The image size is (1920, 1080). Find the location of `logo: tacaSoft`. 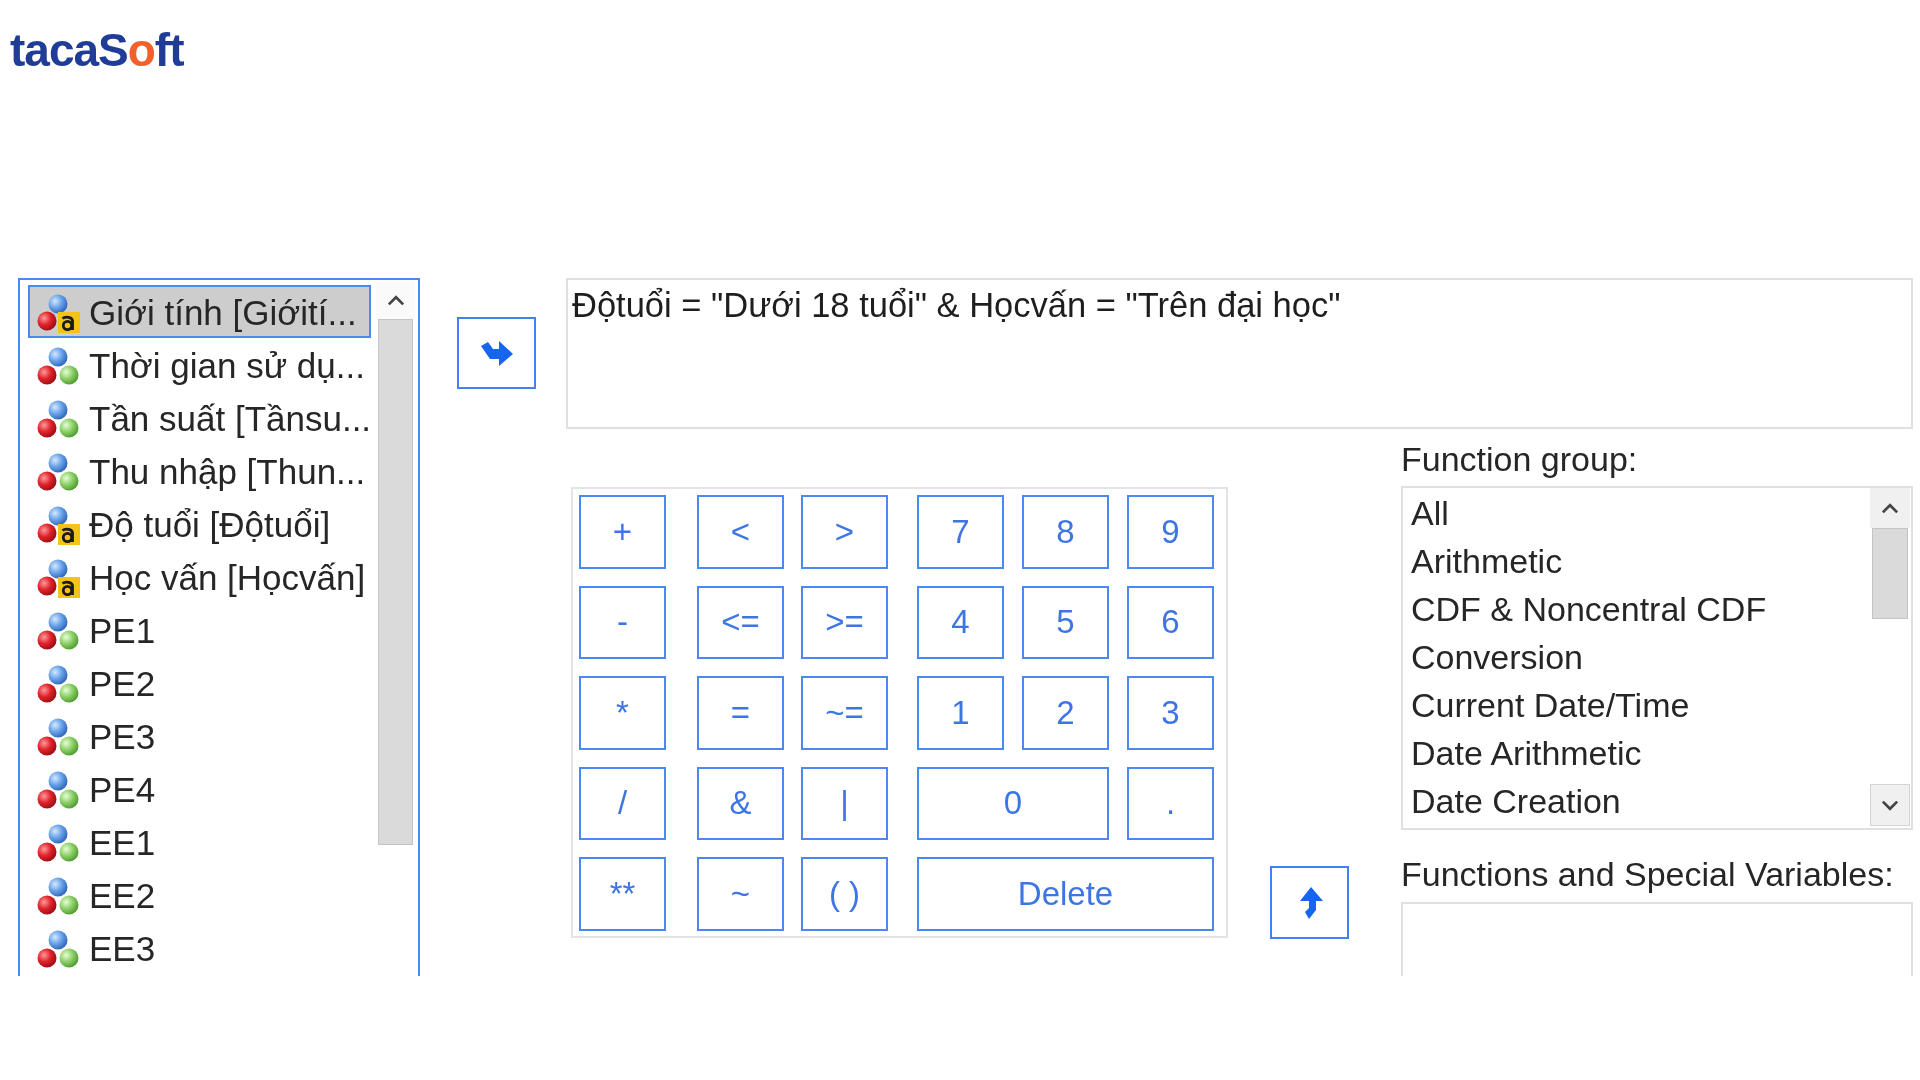

logo: tacaSoft is located at coordinates (97, 50).